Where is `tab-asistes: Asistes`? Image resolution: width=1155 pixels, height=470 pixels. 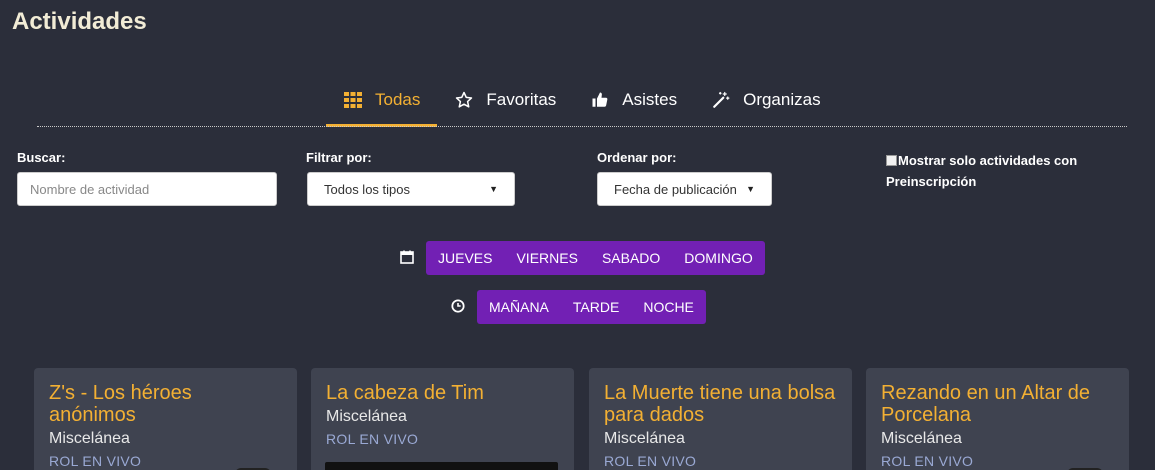
tab-asistes: Asistes is located at coordinates (633, 106).